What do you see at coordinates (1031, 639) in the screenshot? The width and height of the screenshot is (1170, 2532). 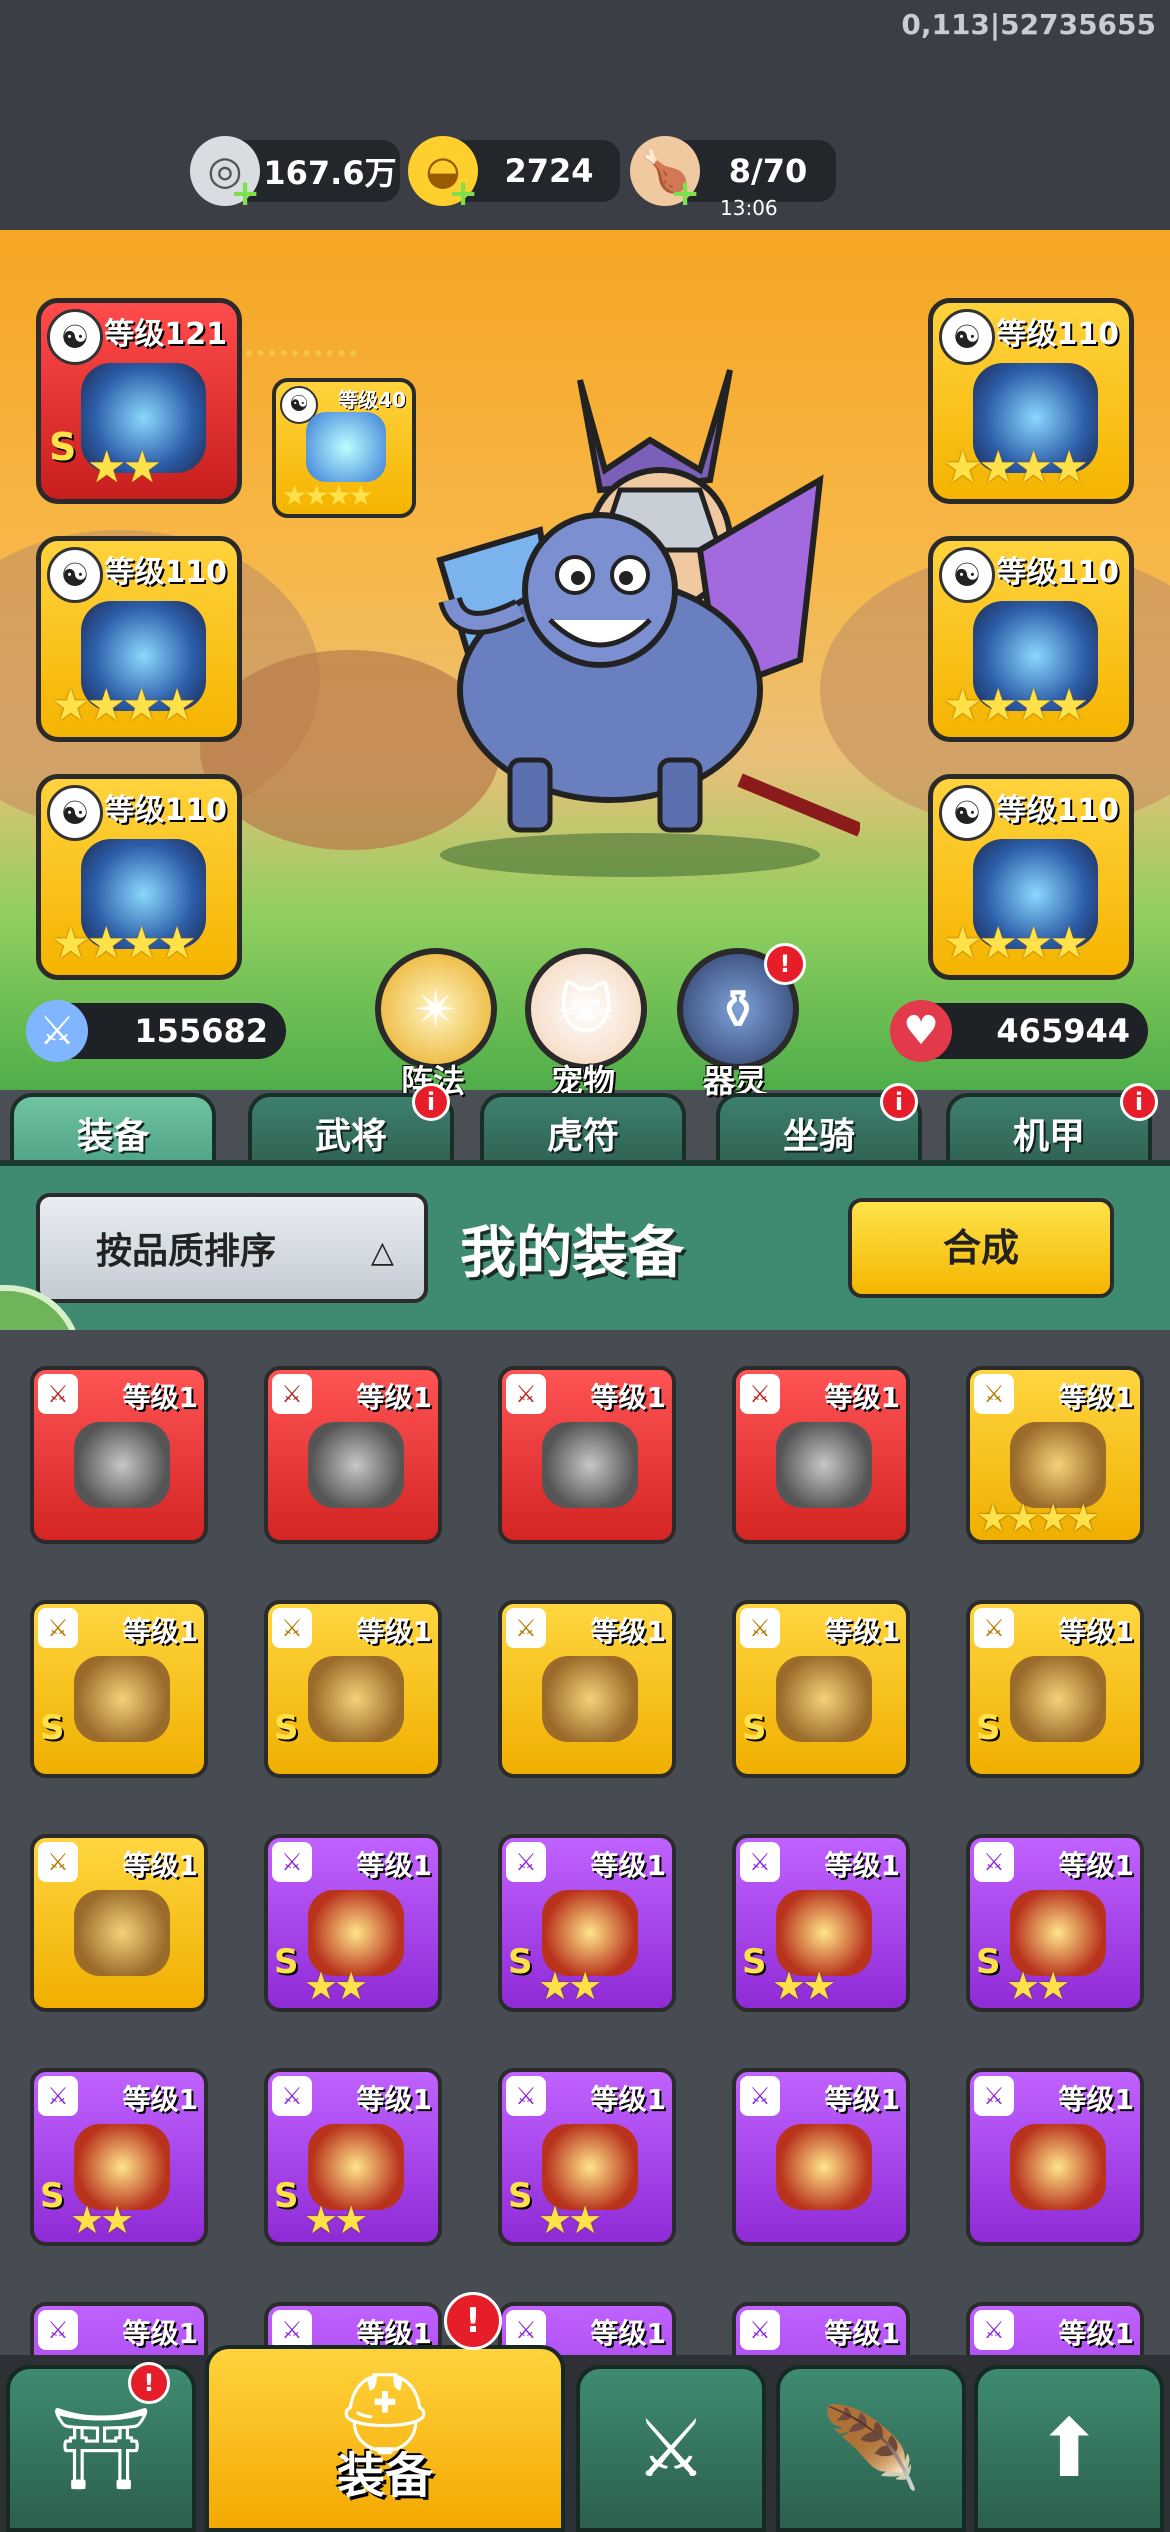 I see `equip-slot-gloves: ☯ 等级110 ★★★★` at bounding box center [1031, 639].